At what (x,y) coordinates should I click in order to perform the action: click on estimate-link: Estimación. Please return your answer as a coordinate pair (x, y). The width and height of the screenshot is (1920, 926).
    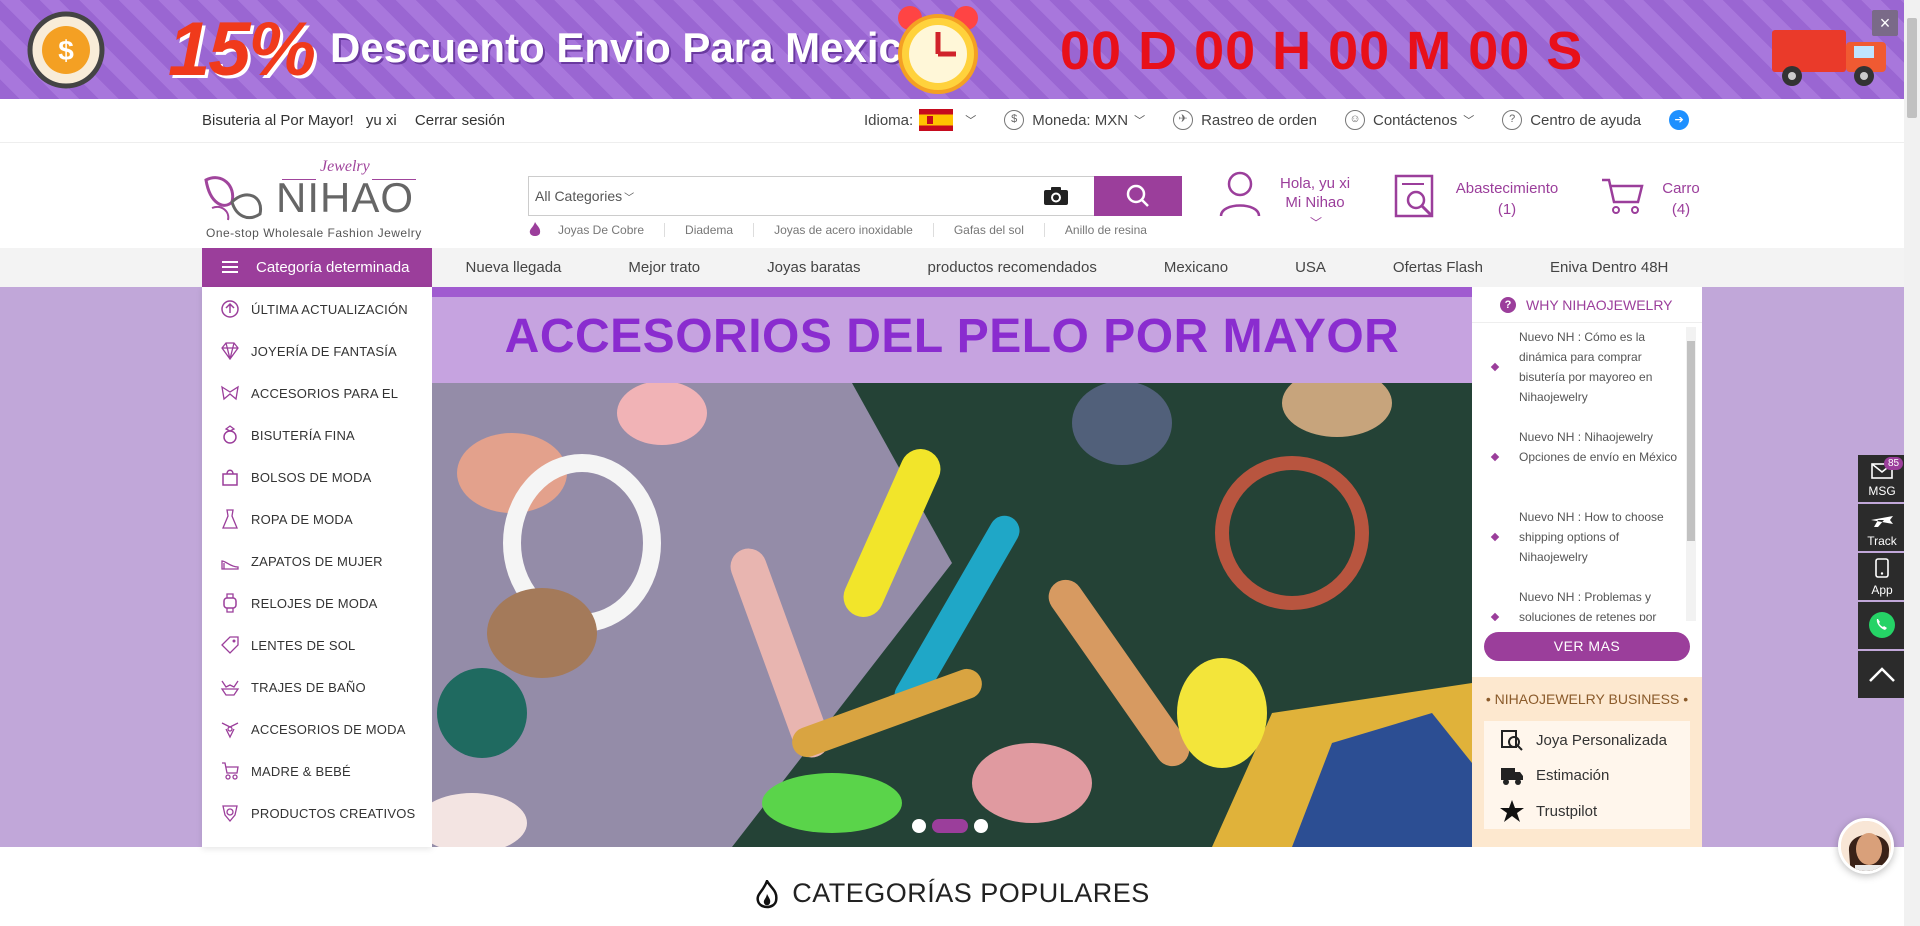
    Looking at the image, I should click on (1554, 775).